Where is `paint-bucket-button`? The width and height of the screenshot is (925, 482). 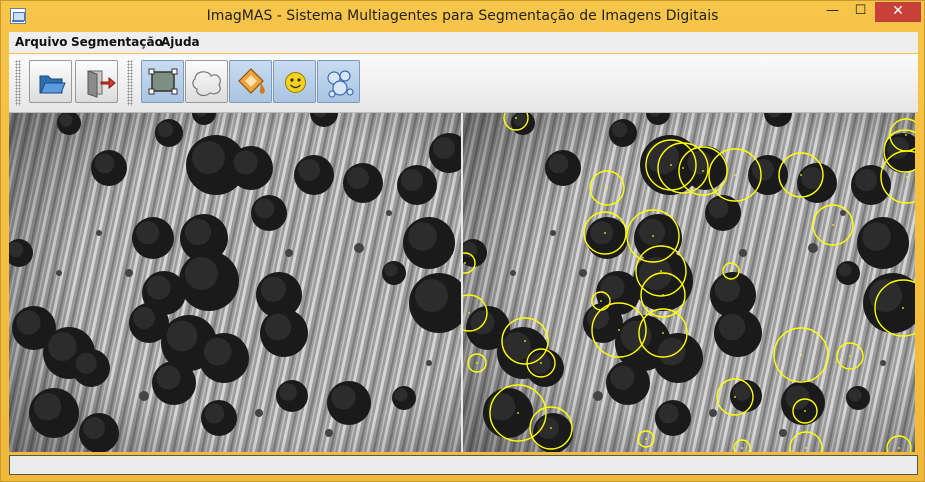 paint-bucket-button is located at coordinates (250, 81).